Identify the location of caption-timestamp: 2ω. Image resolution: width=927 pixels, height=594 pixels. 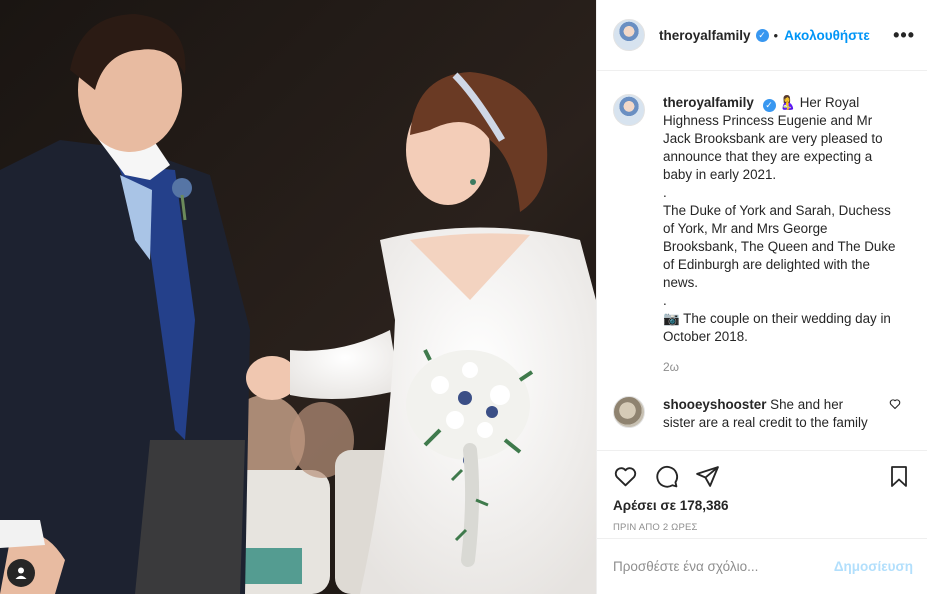
(787, 367).